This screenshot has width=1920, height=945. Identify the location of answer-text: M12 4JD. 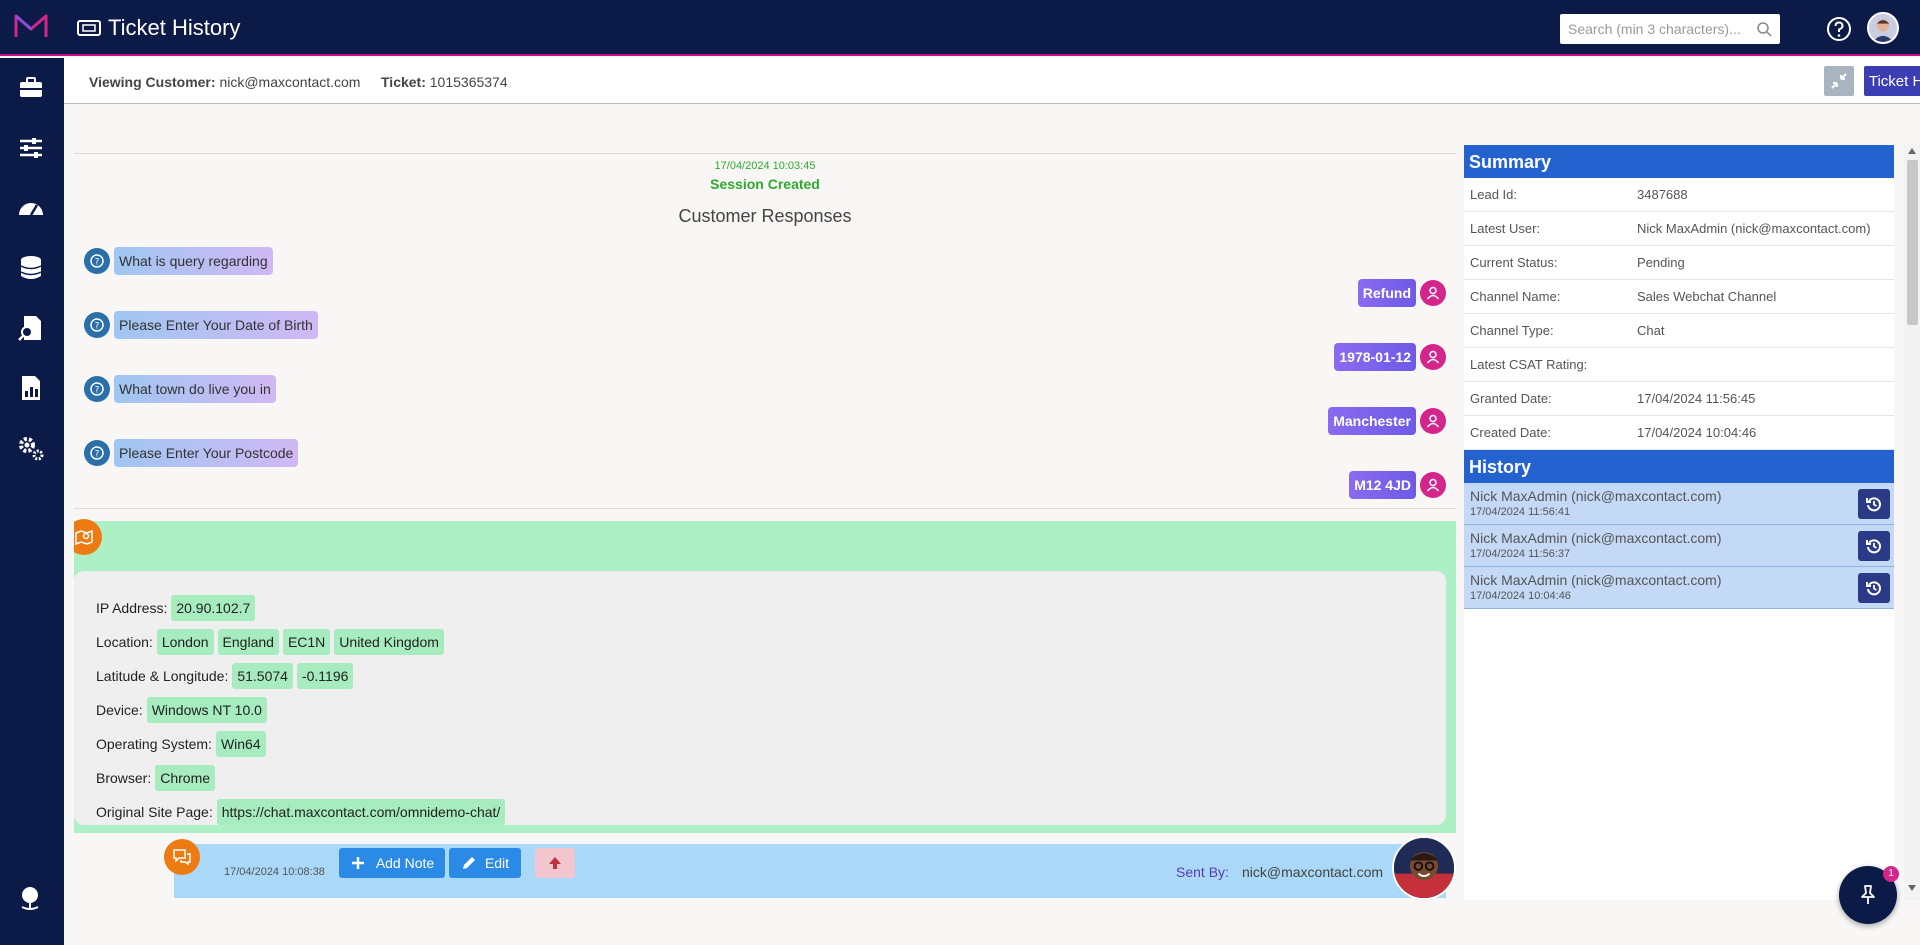
(1382, 485).